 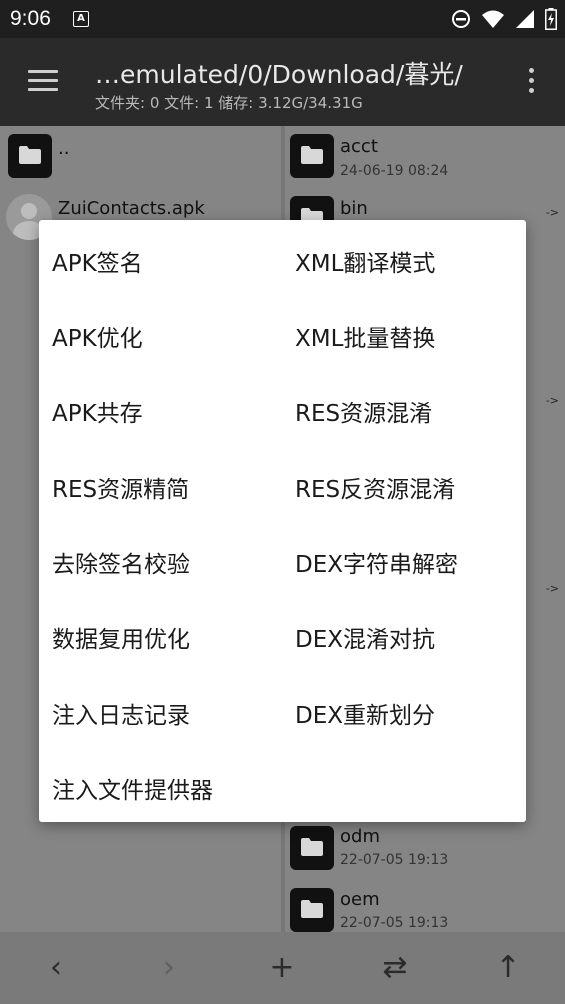 I want to click on forward-button: ›, so click(x=169, y=968).